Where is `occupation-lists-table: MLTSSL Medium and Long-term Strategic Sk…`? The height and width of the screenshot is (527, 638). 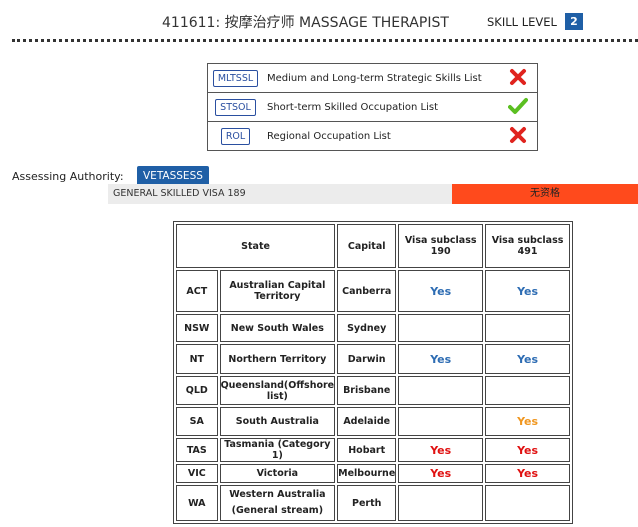
occupation-lists-table: MLTSSL Medium and Long-term Strategic Sk… is located at coordinates (372, 107).